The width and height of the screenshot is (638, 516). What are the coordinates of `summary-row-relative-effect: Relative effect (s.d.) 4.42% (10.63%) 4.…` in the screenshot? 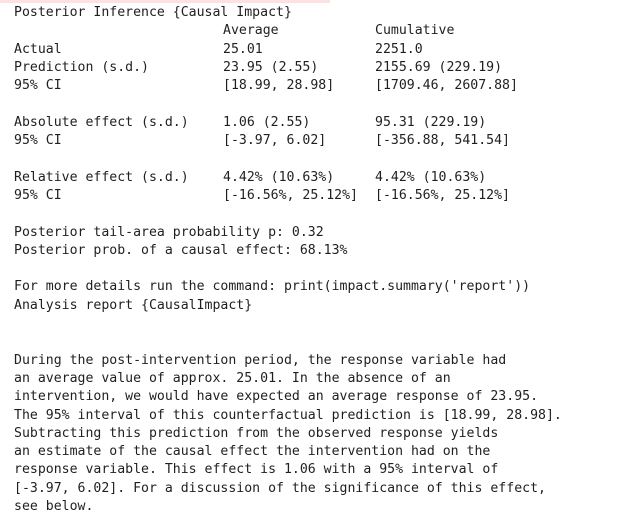 It's located at (326, 178).